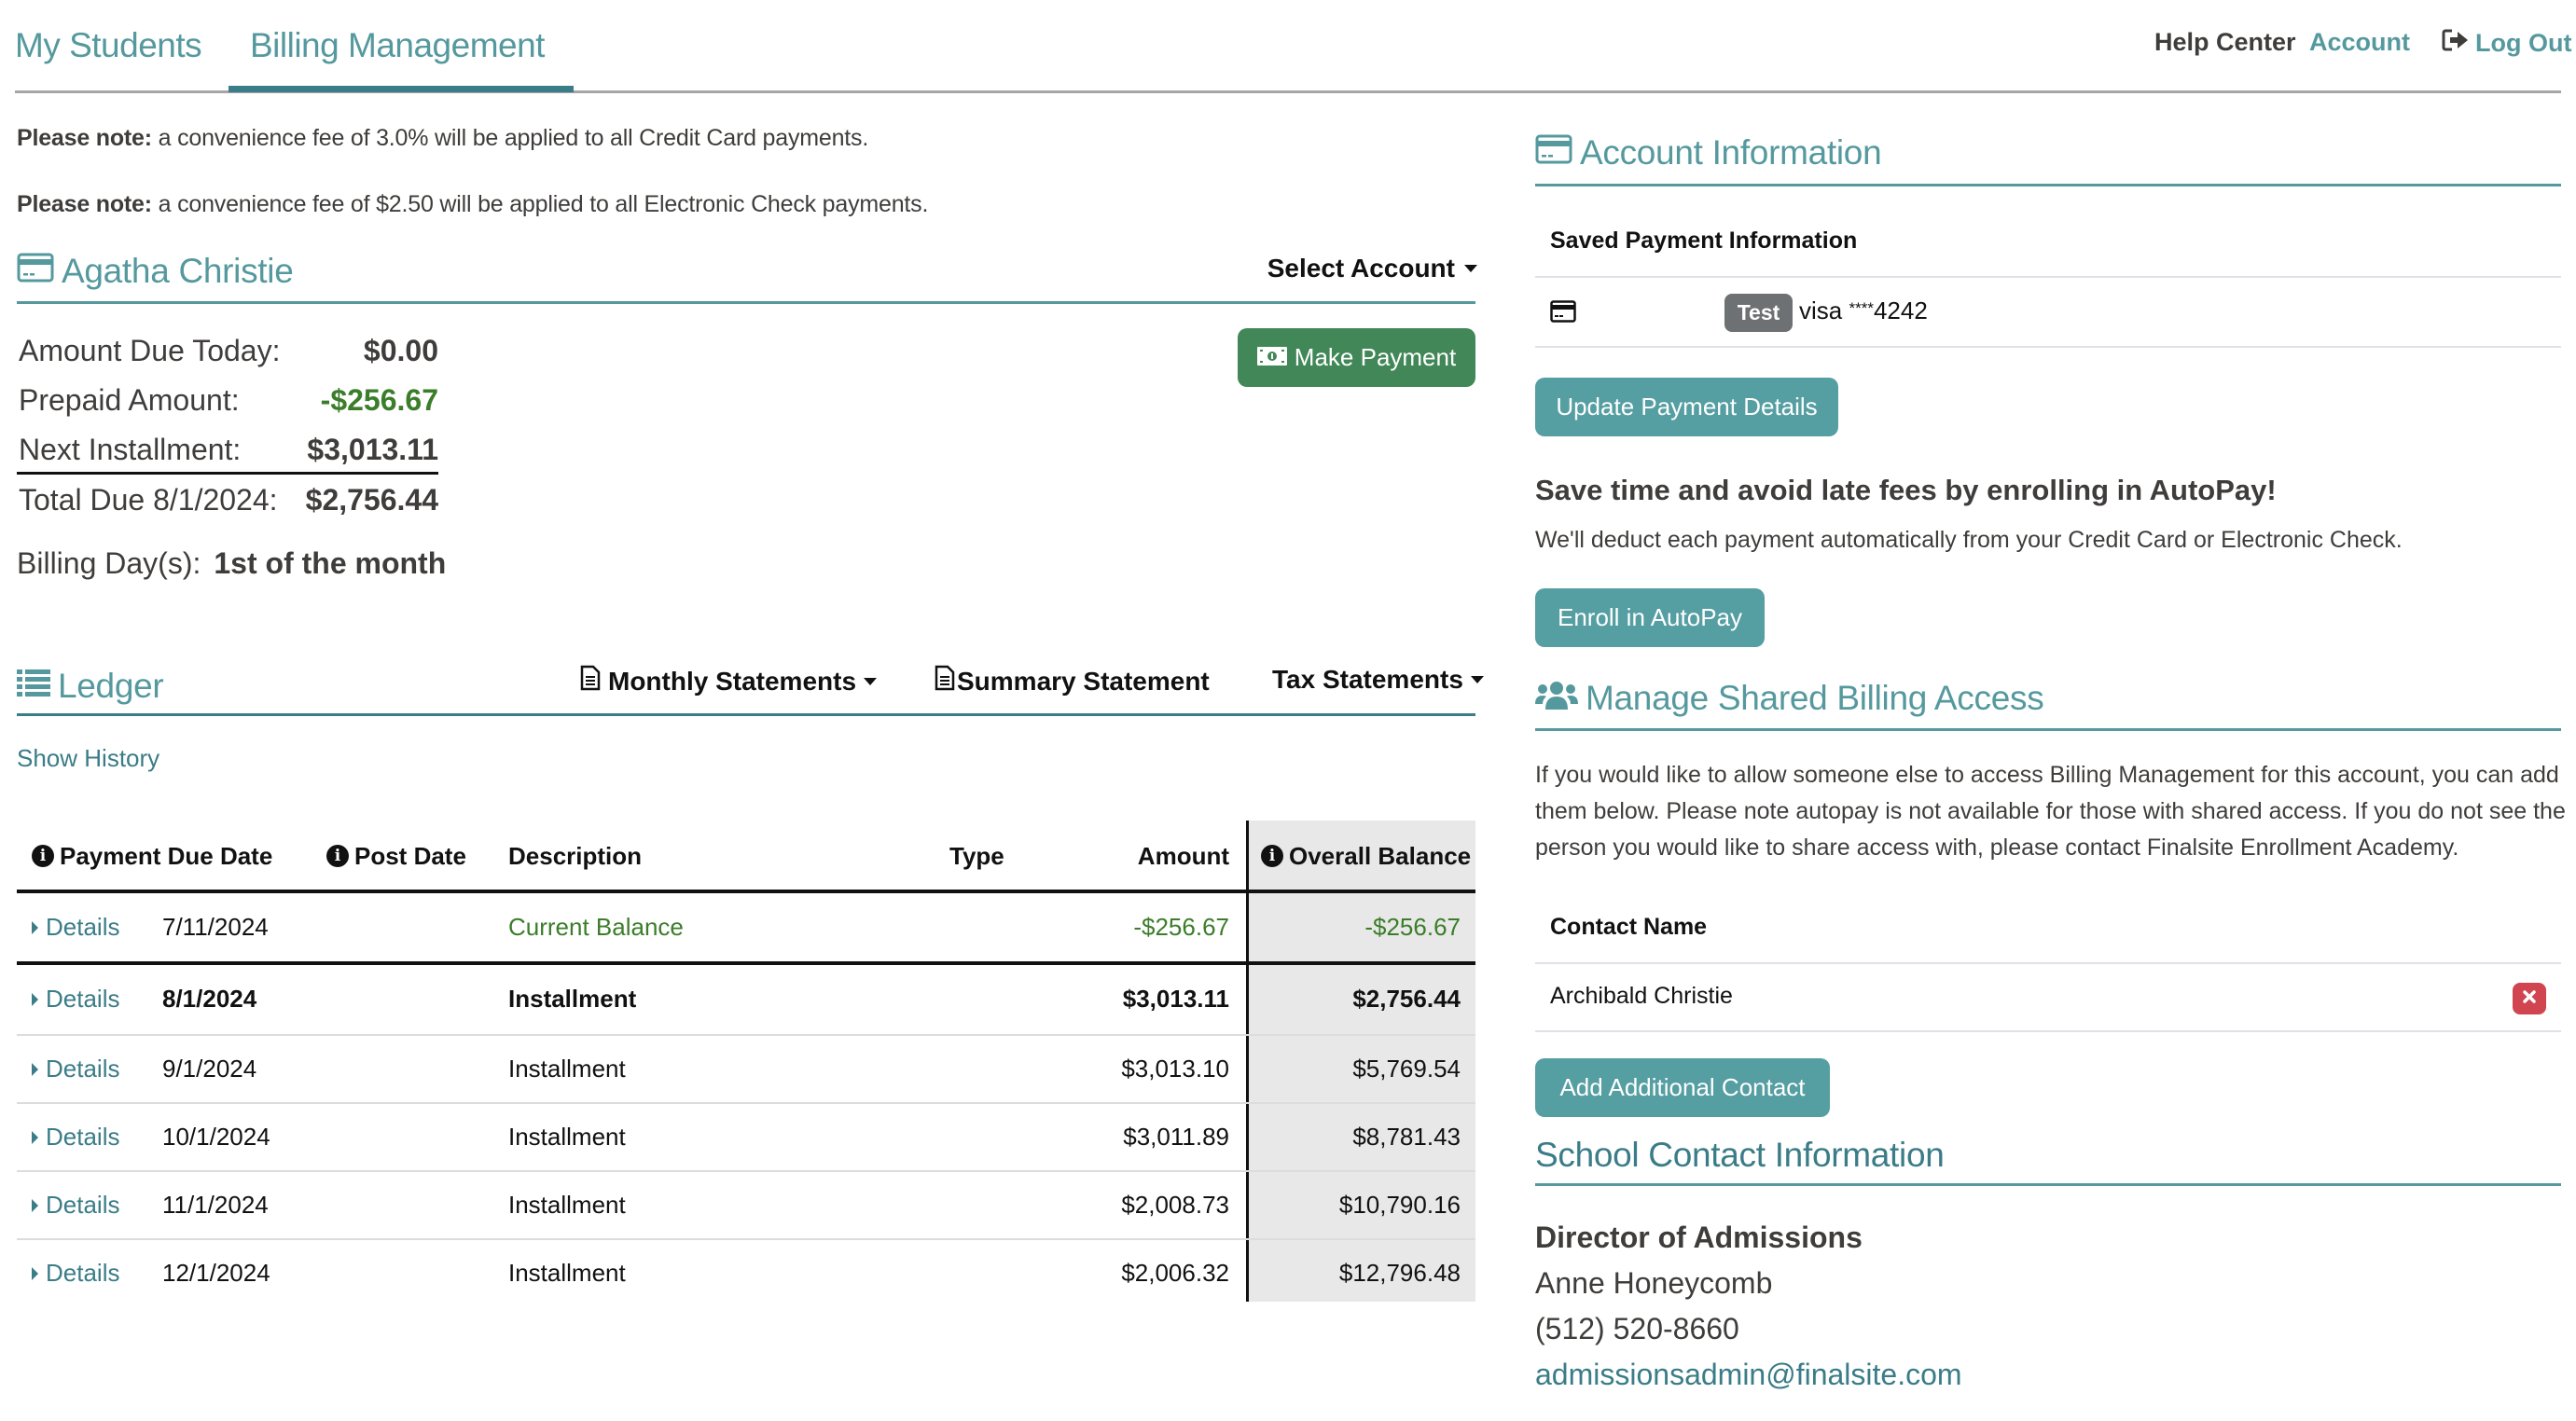 The image size is (2576, 1421). What do you see at coordinates (1704, 241) in the screenshot?
I see `saved-payment-header: Saved Payment Information` at bounding box center [1704, 241].